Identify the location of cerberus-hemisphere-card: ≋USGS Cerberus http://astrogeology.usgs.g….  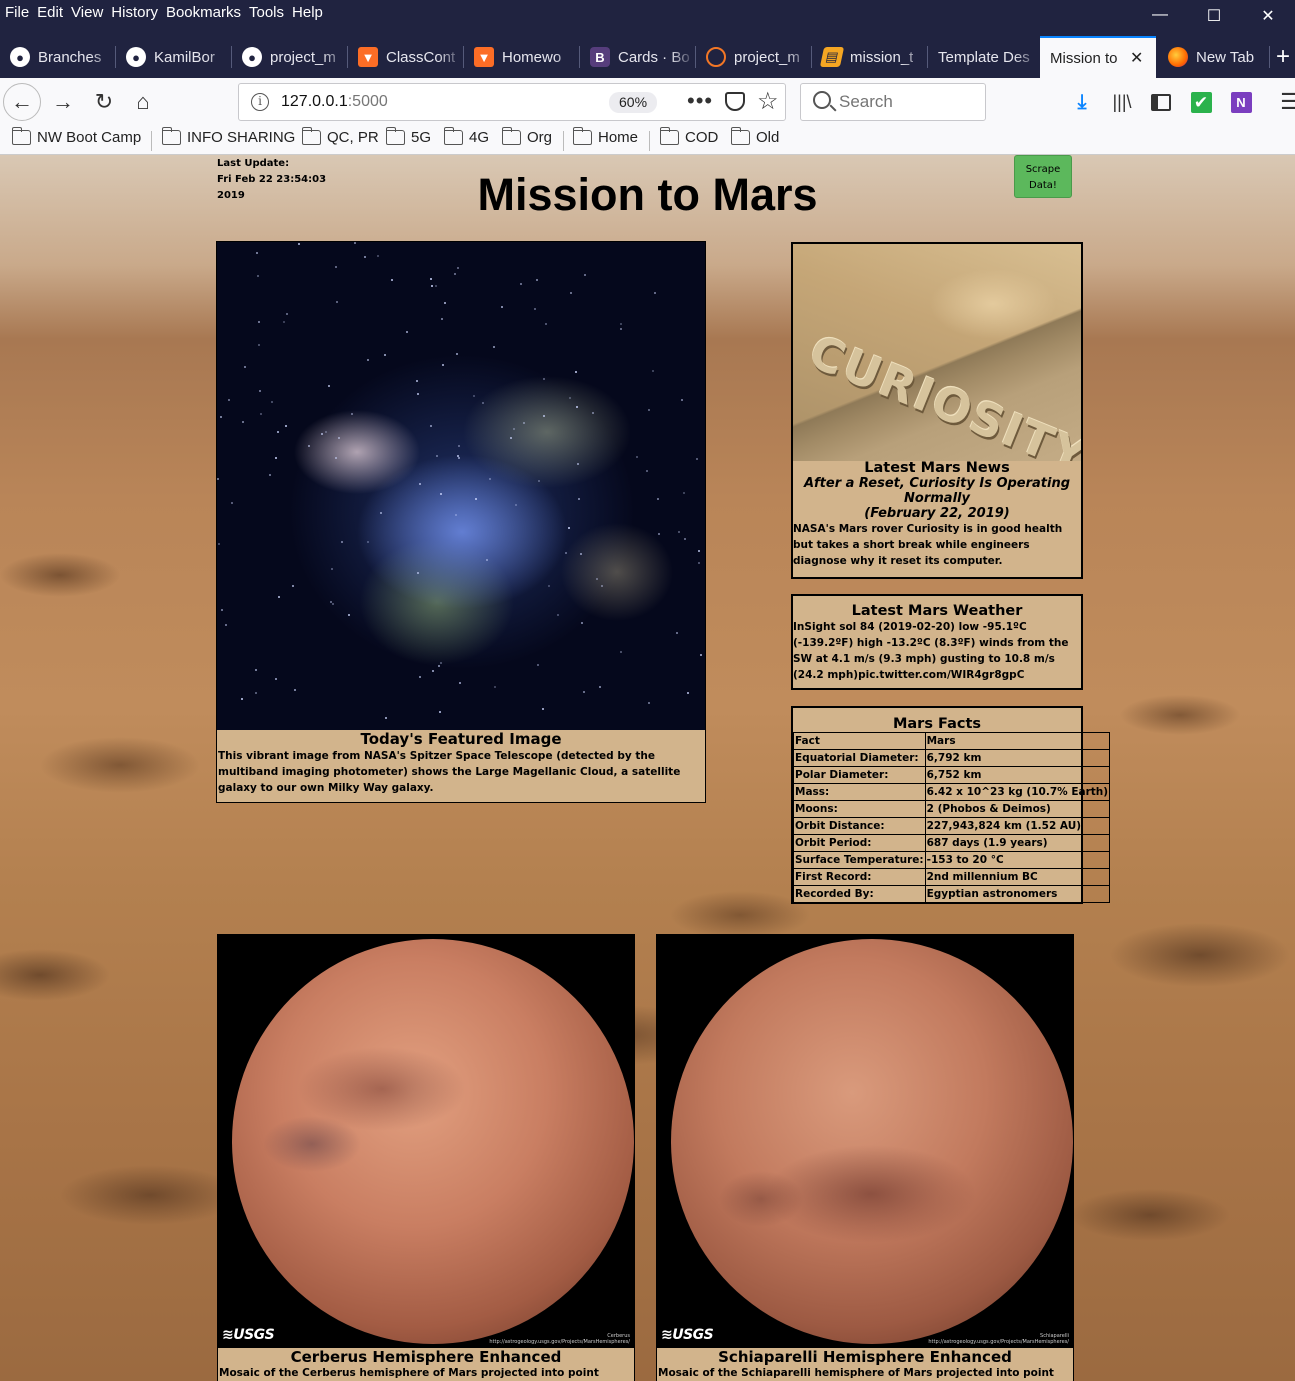
(426, 1157).